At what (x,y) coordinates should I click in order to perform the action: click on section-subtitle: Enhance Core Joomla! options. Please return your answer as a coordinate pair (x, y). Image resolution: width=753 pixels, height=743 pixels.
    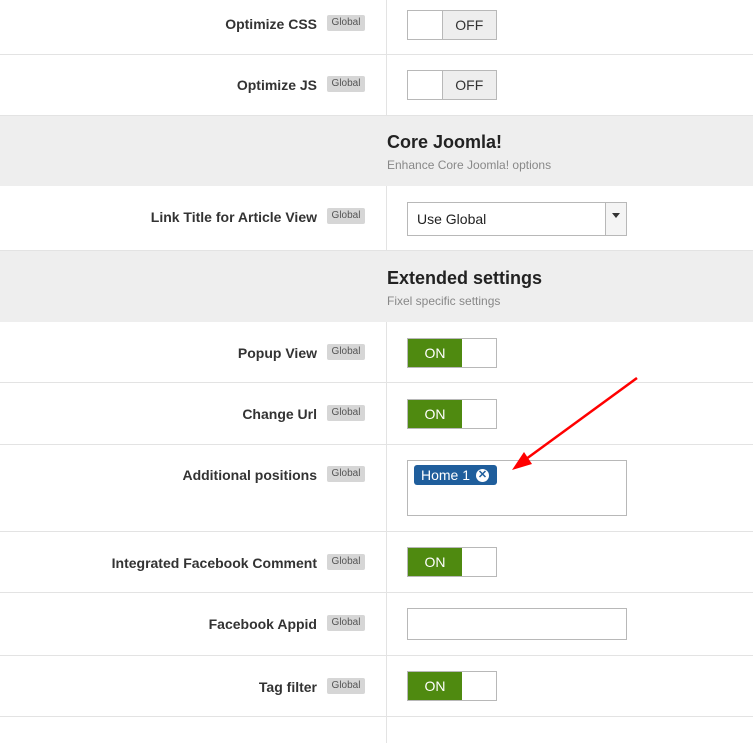
    Looking at the image, I should click on (469, 165).